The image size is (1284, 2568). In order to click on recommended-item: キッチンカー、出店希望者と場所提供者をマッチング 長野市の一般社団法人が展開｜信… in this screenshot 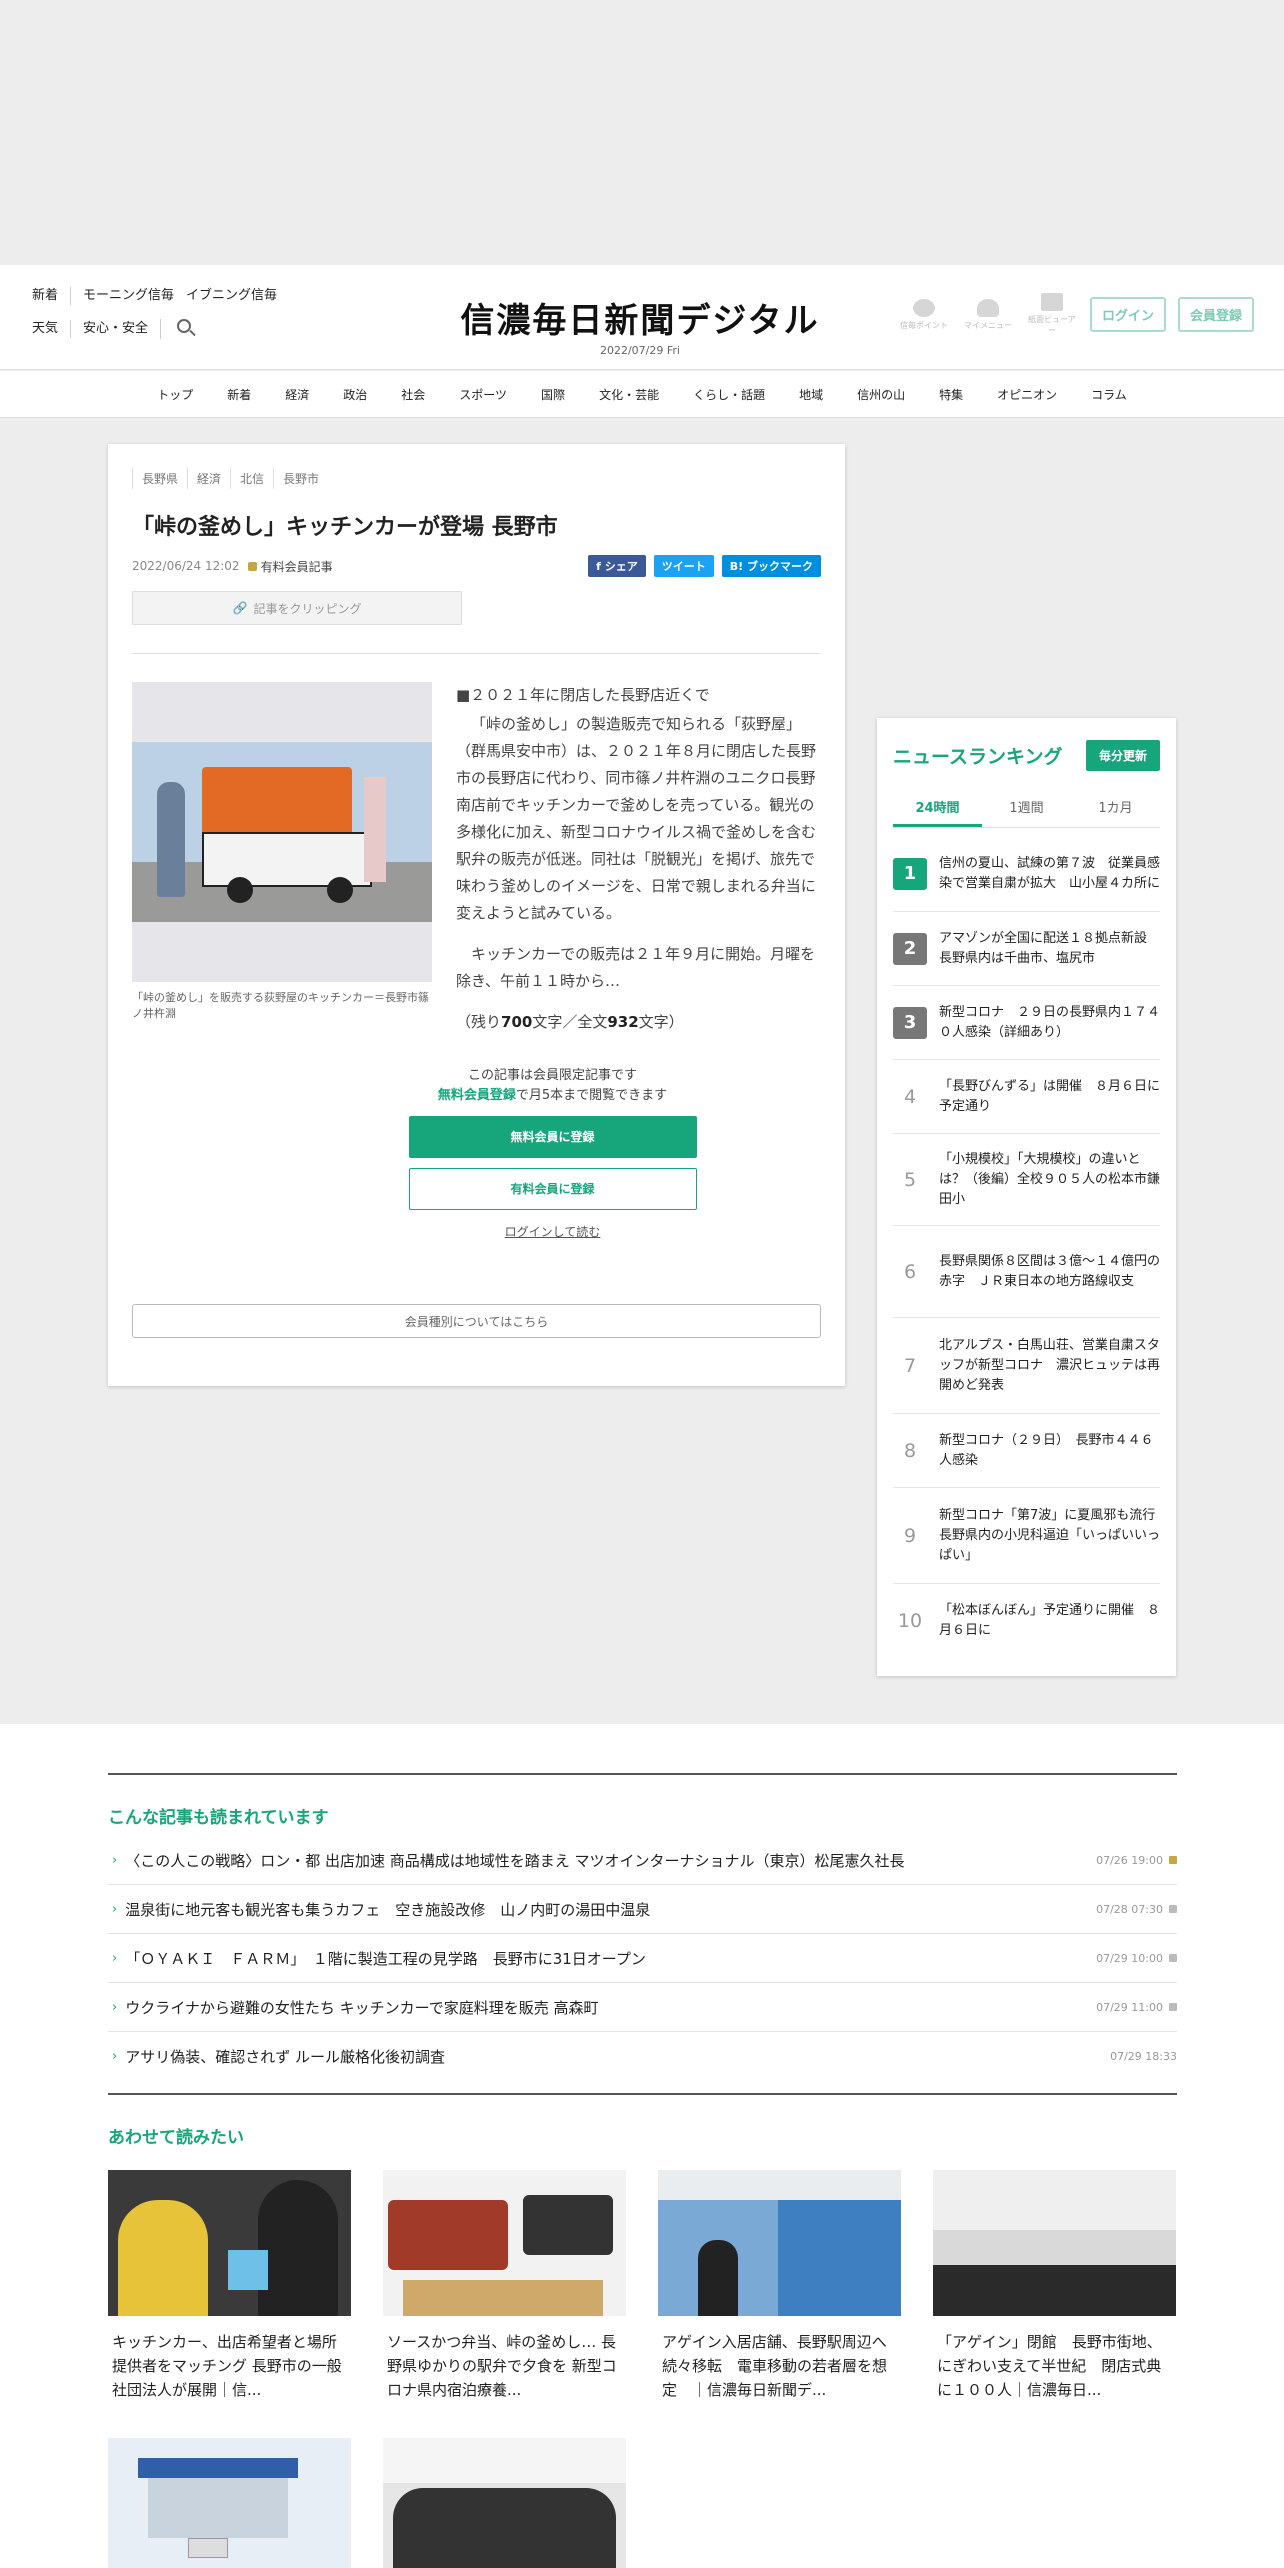, I will do `click(229, 2286)`.